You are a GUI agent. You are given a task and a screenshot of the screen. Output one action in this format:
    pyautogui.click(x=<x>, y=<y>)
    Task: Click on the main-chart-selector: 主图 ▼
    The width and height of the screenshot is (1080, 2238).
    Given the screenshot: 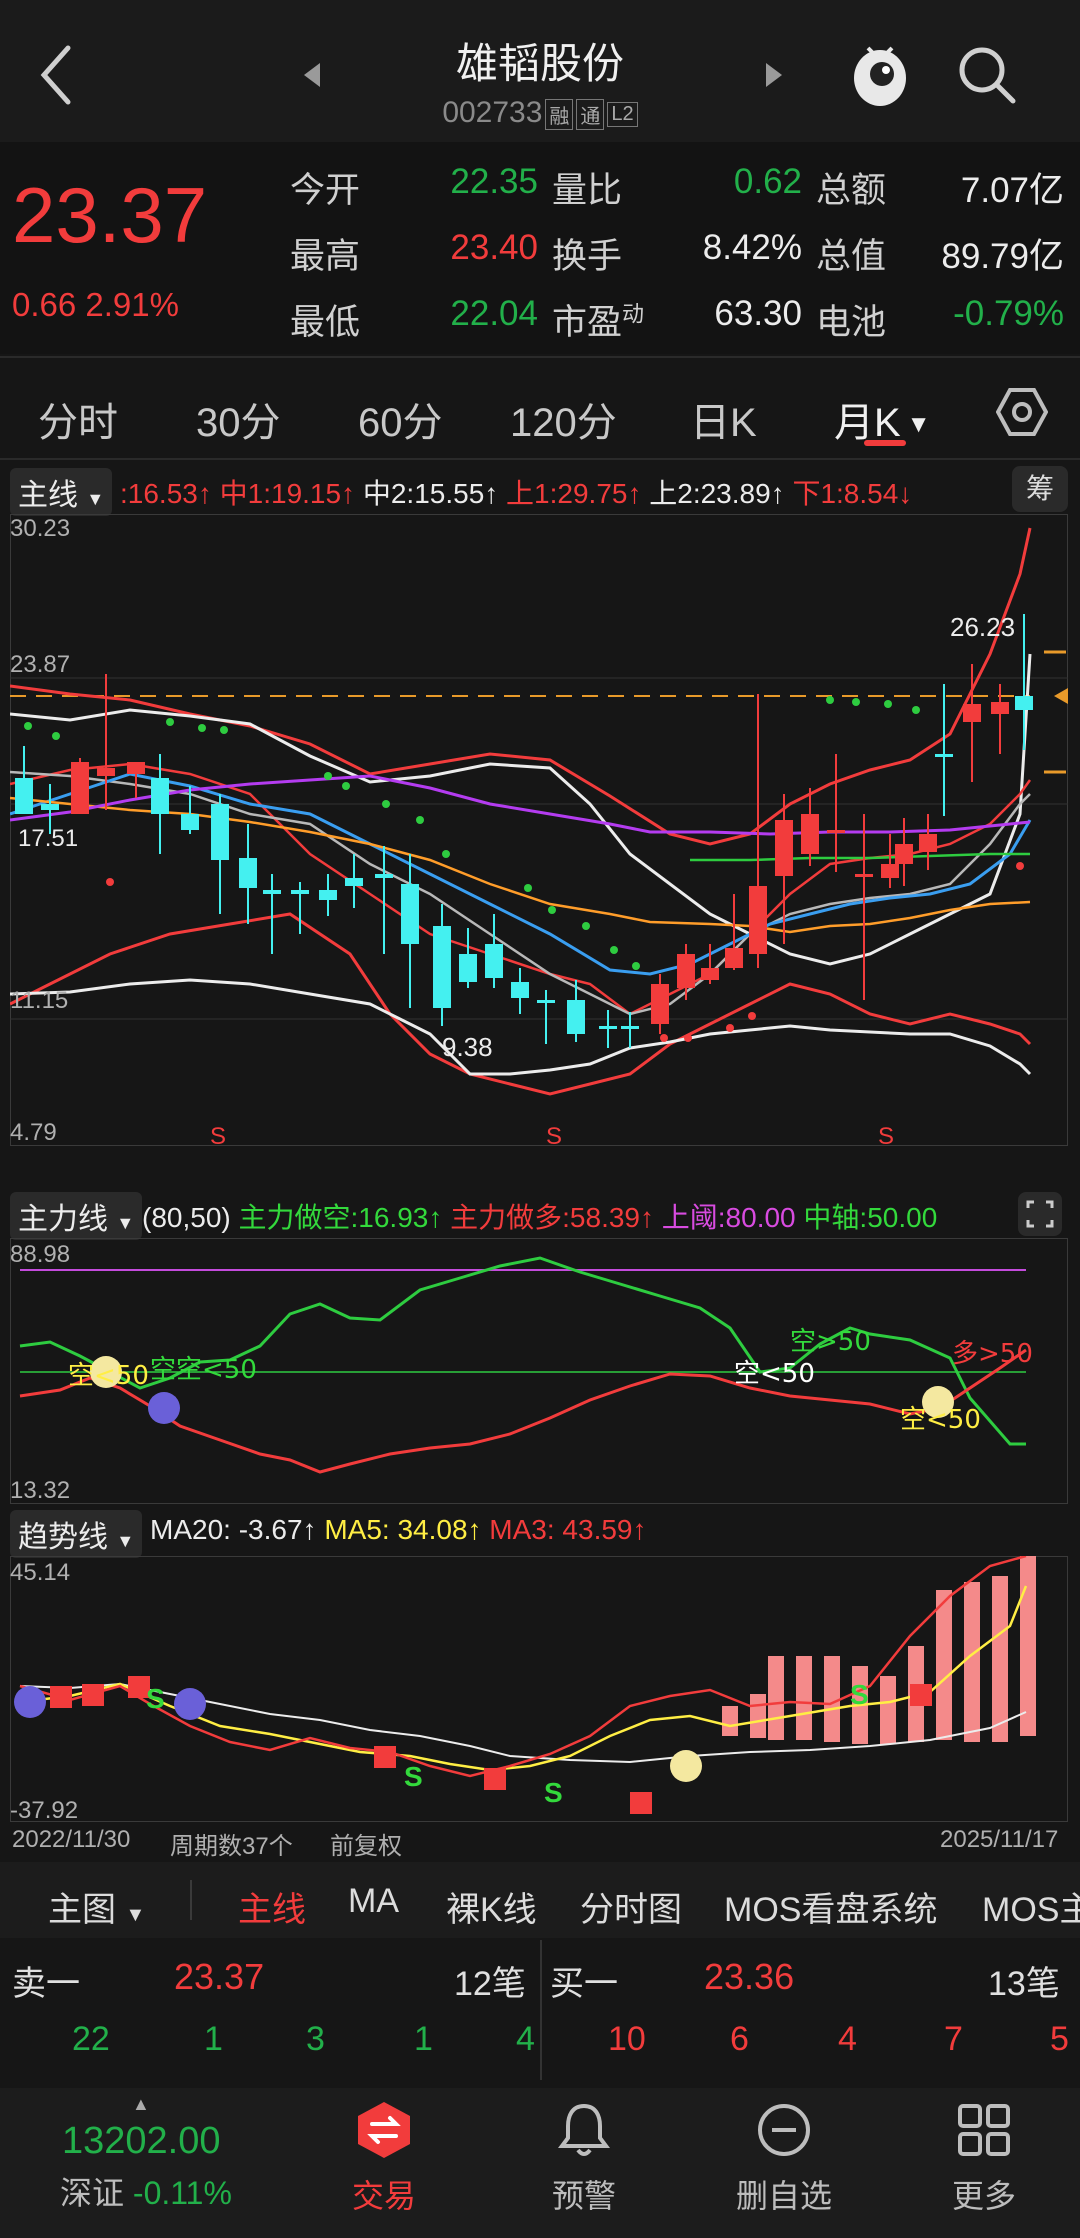 What is the action you would take?
    pyautogui.click(x=96, y=1906)
    